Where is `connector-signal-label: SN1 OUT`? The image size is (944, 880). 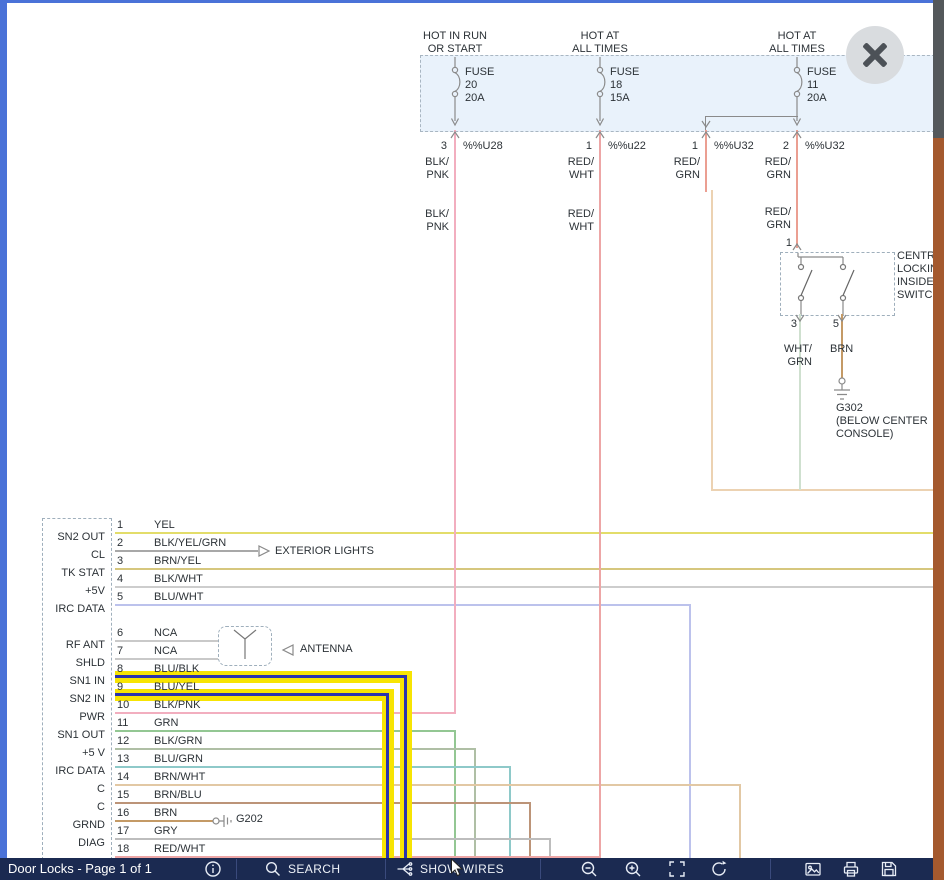 connector-signal-label: SN1 OUT is located at coordinates (81, 735).